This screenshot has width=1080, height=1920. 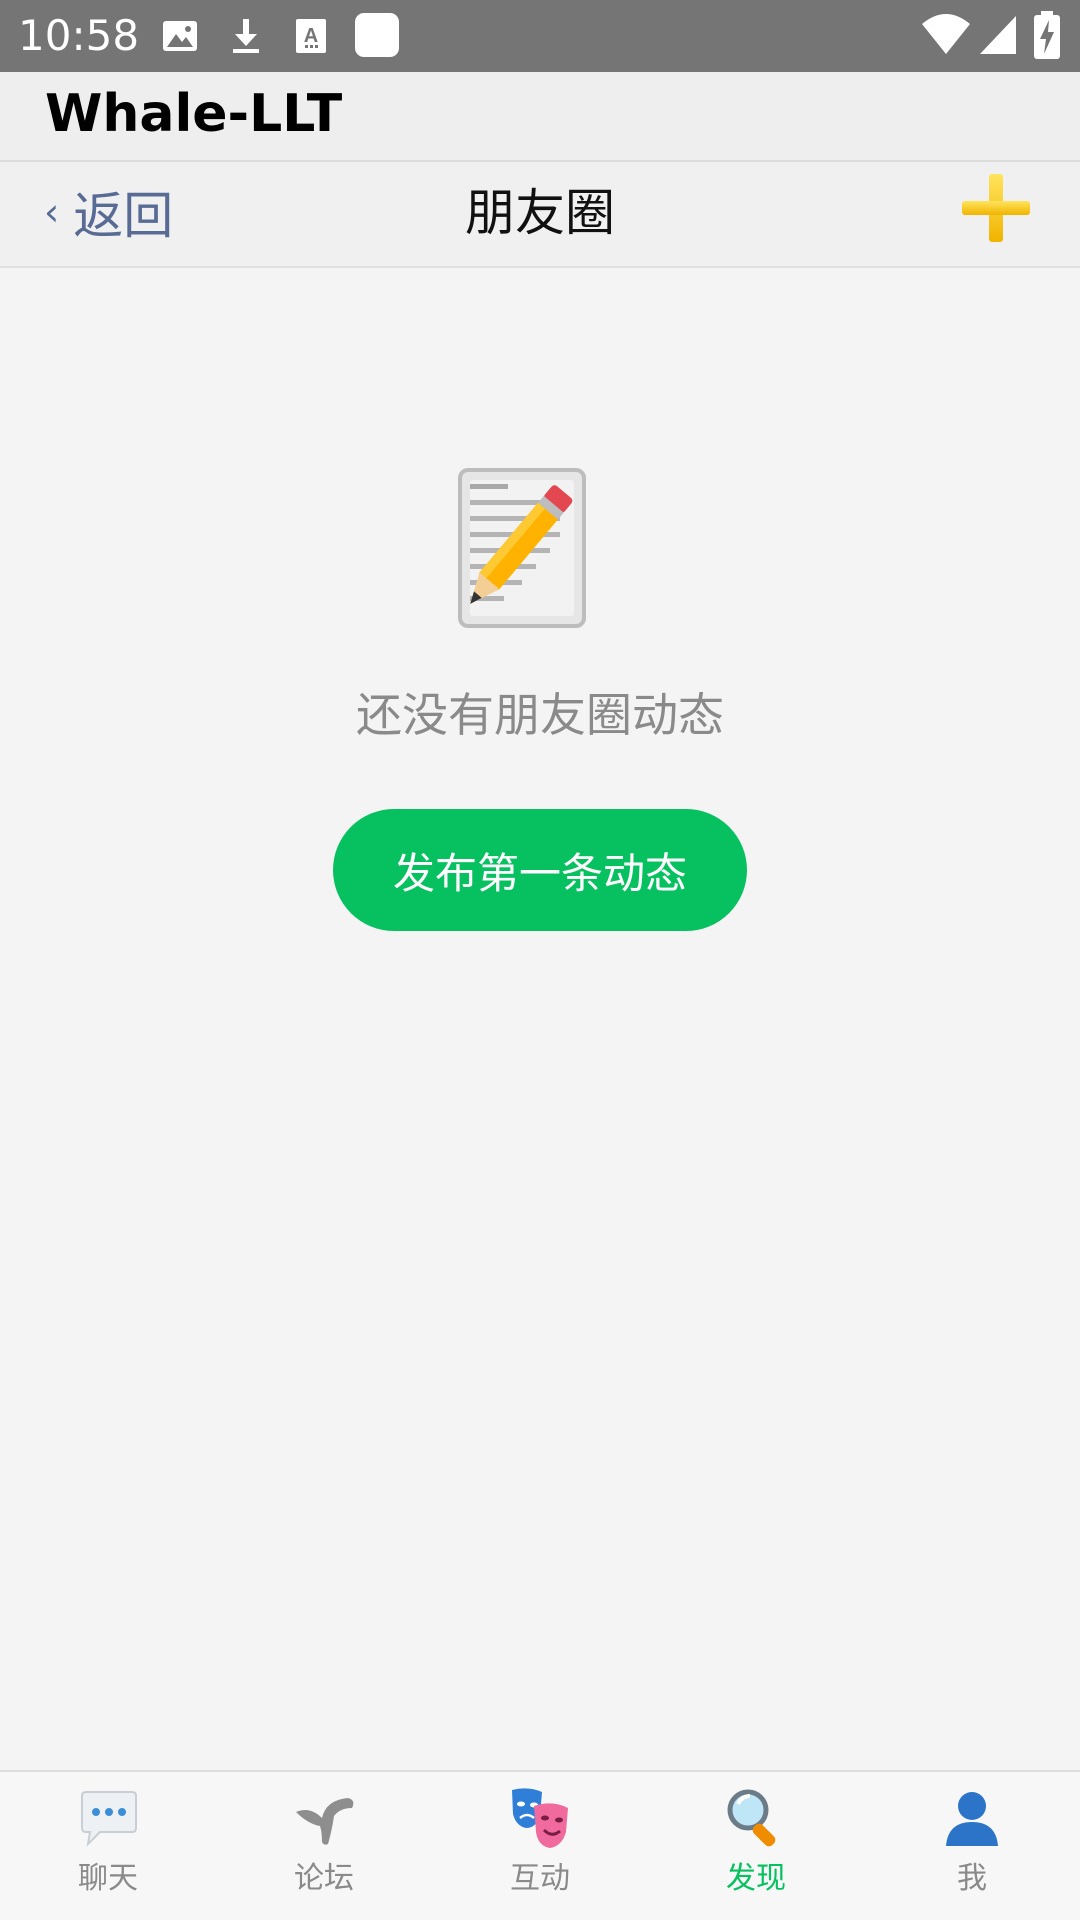 I want to click on plus-icon, so click(x=996, y=208).